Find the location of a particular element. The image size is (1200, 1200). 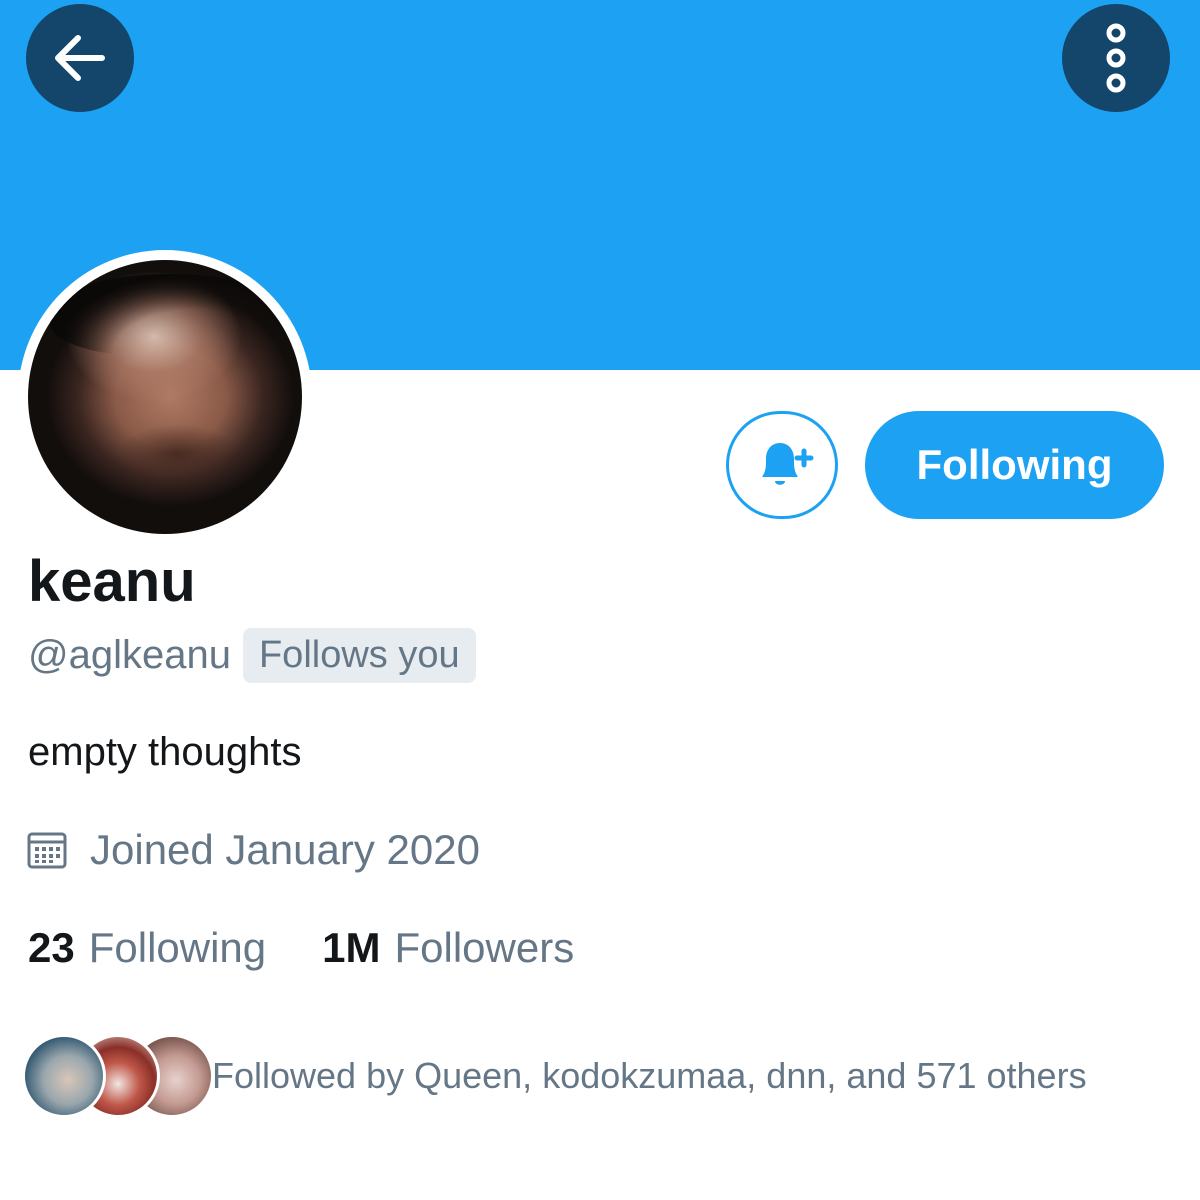

joined-date: Joined January 2020 is located at coordinates (285, 849).